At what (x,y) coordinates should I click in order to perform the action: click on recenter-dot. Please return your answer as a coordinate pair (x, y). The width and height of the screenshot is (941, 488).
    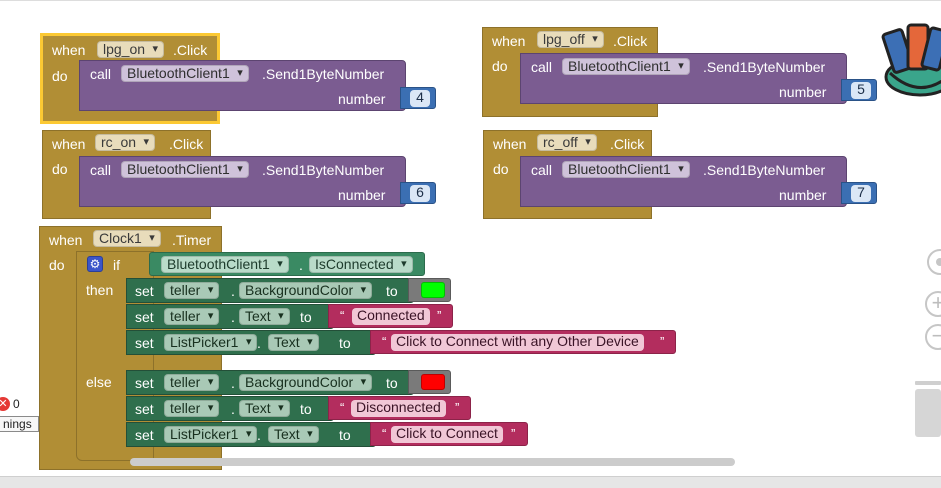
    Looking at the image, I should click on (938, 262).